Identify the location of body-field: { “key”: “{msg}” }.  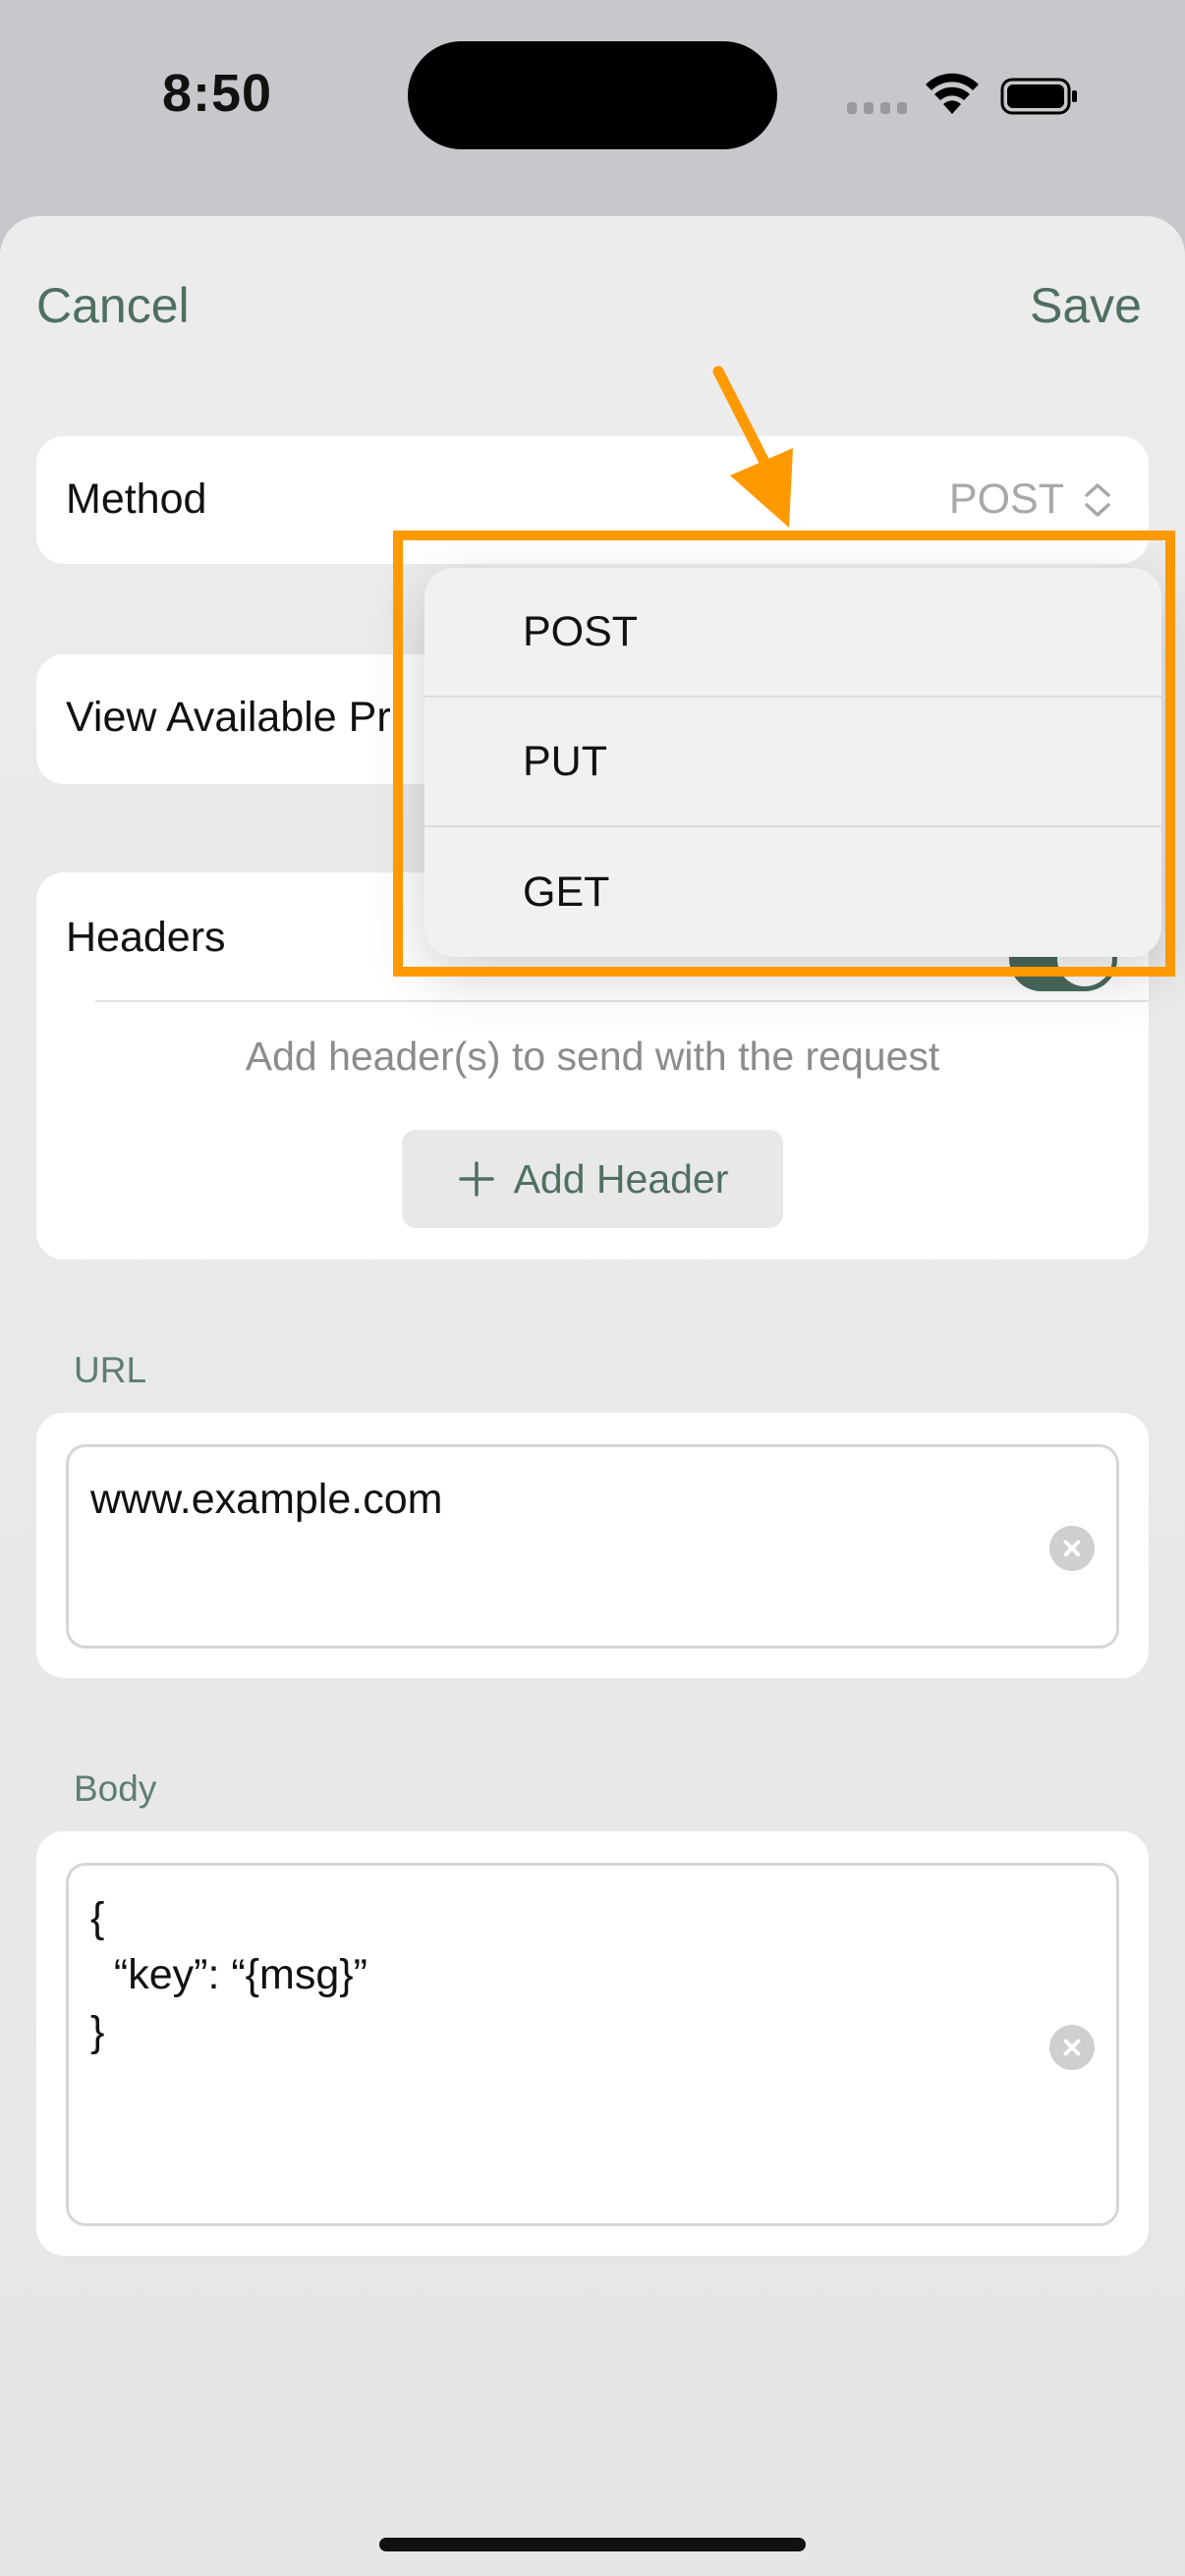
(592, 2044).